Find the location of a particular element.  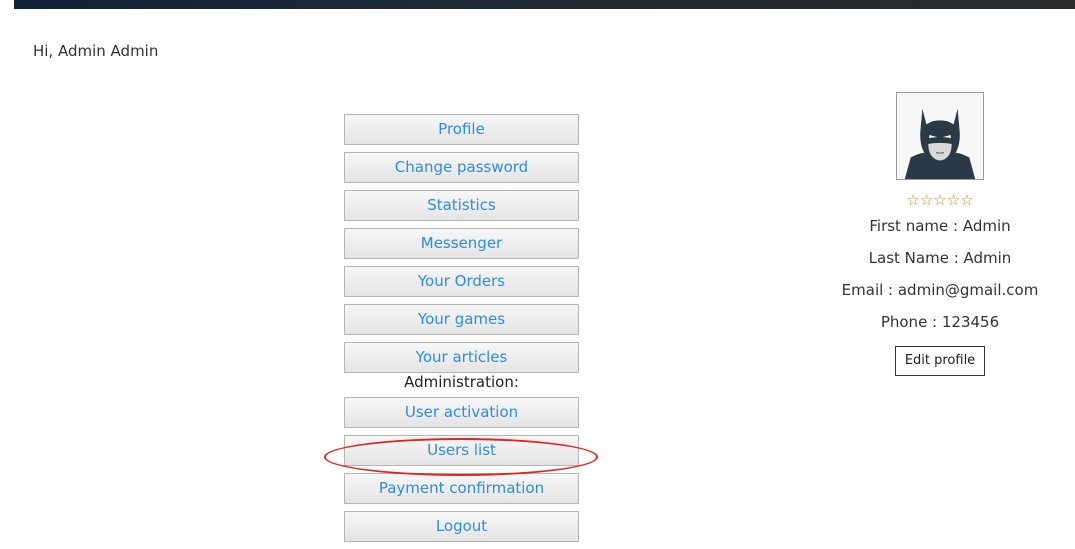

batman-avatar-icon is located at coordinates (940, 136).